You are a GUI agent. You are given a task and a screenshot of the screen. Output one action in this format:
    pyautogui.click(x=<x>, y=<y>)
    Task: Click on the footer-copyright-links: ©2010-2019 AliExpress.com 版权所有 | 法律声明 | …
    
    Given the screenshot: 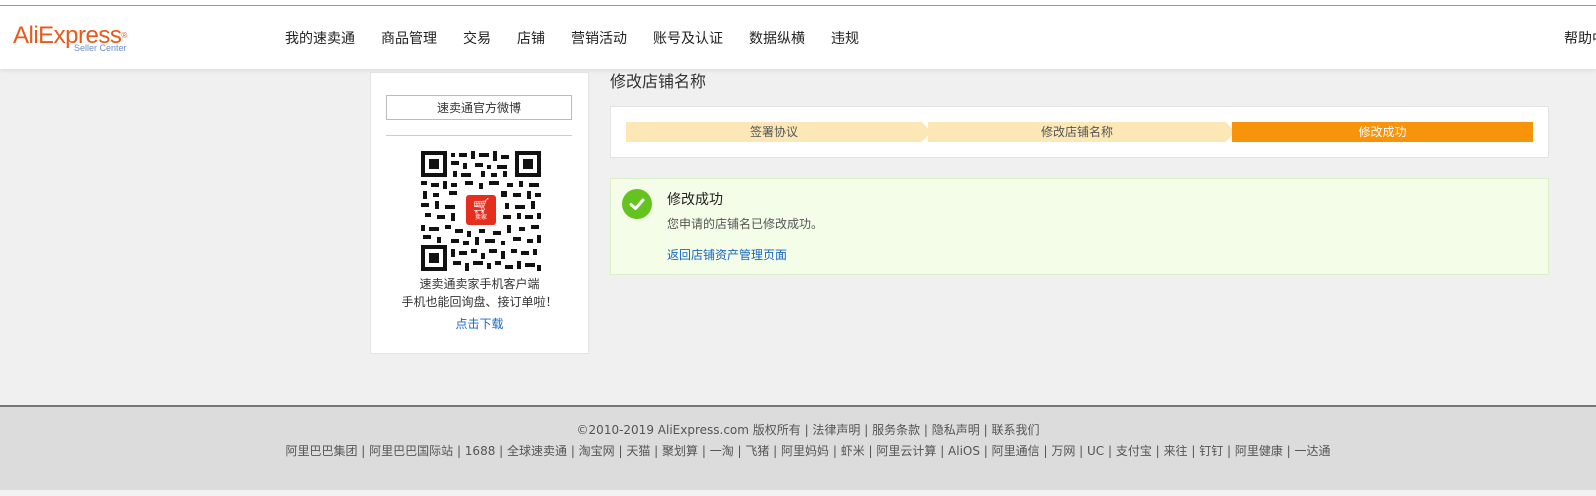 What is the action you would take?
    pyautogui.click(x=798, y=429)
    